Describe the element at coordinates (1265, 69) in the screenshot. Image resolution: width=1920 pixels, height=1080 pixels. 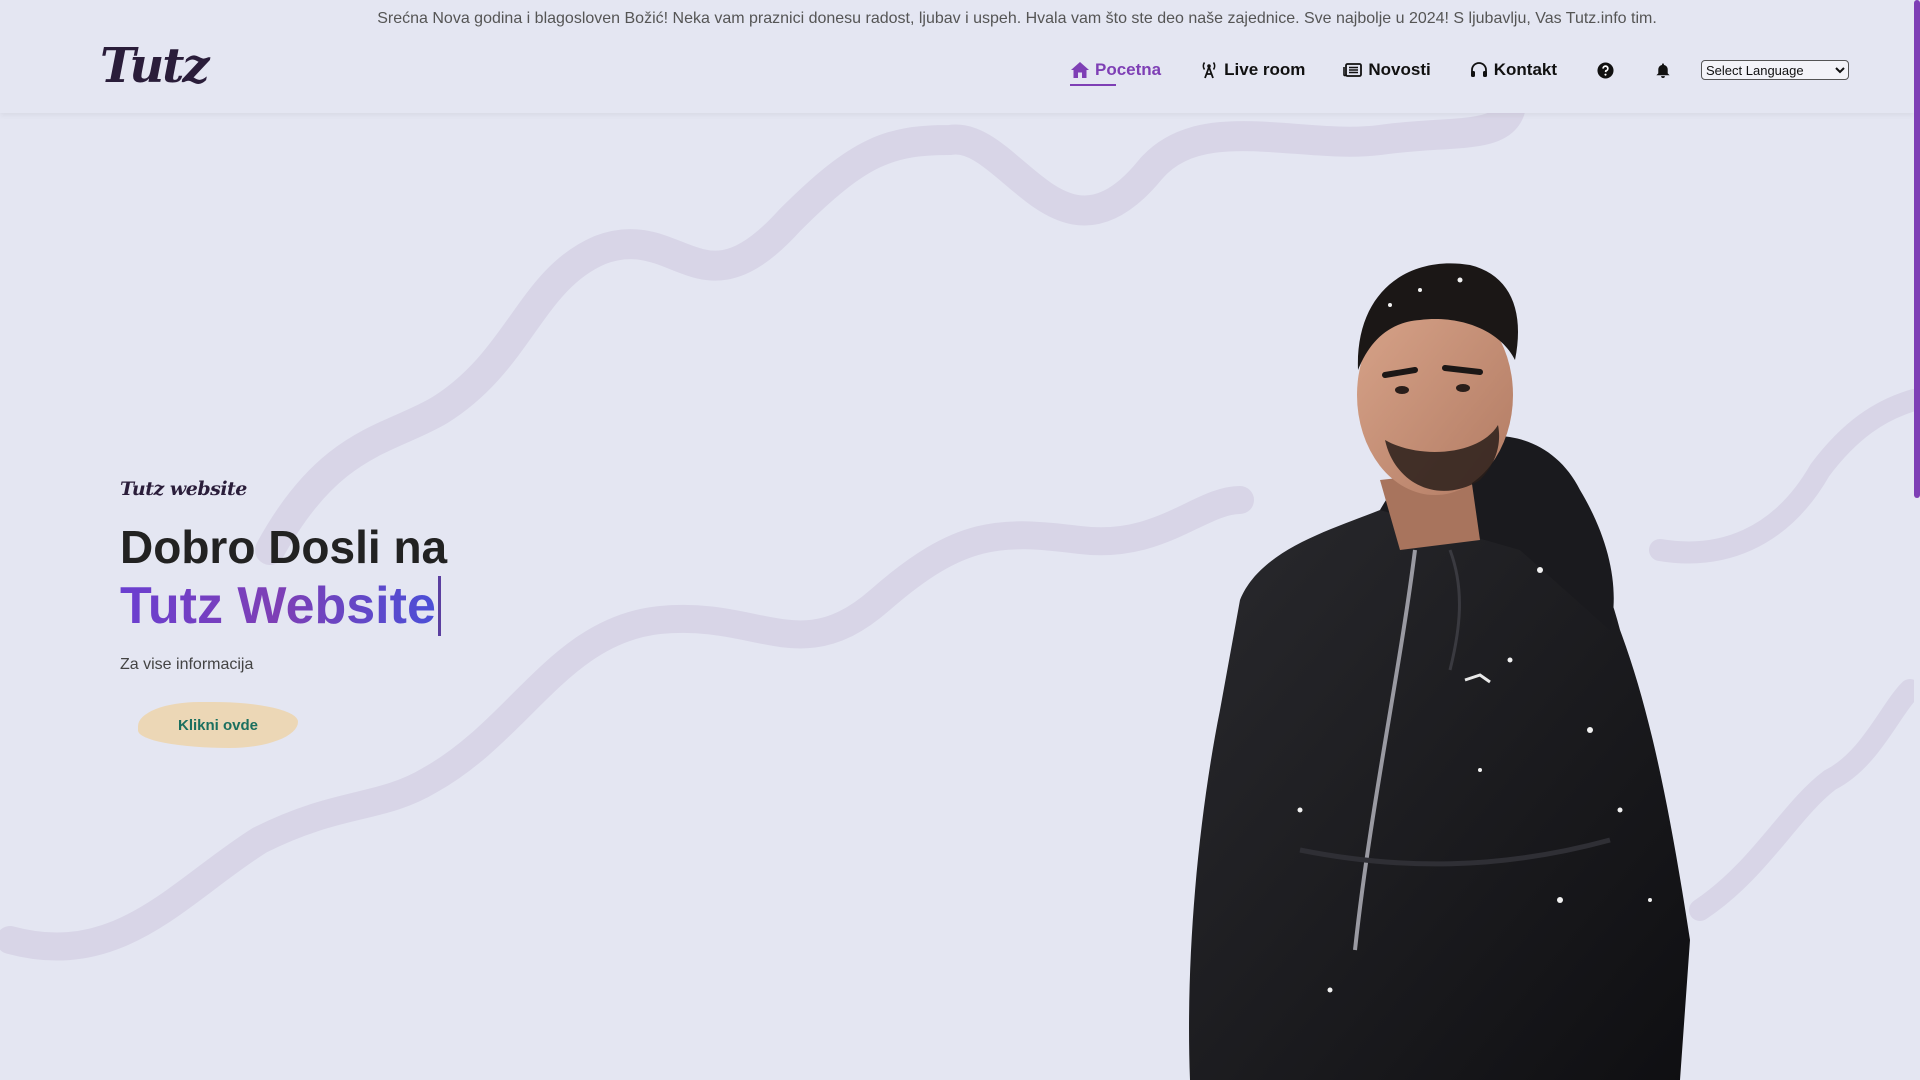
I see `nav-item-label: Live room` at that location.